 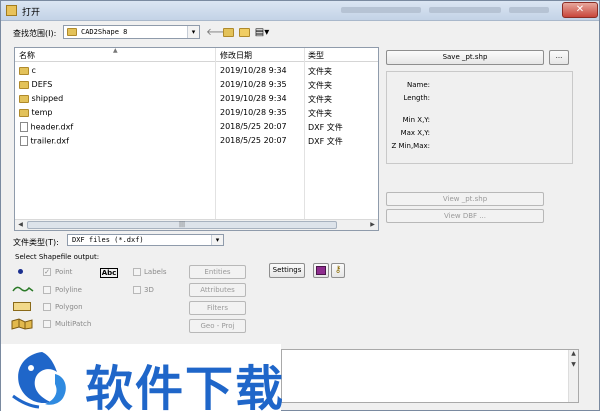 I want to click on polygon-icon, so click(x=22, y=306).